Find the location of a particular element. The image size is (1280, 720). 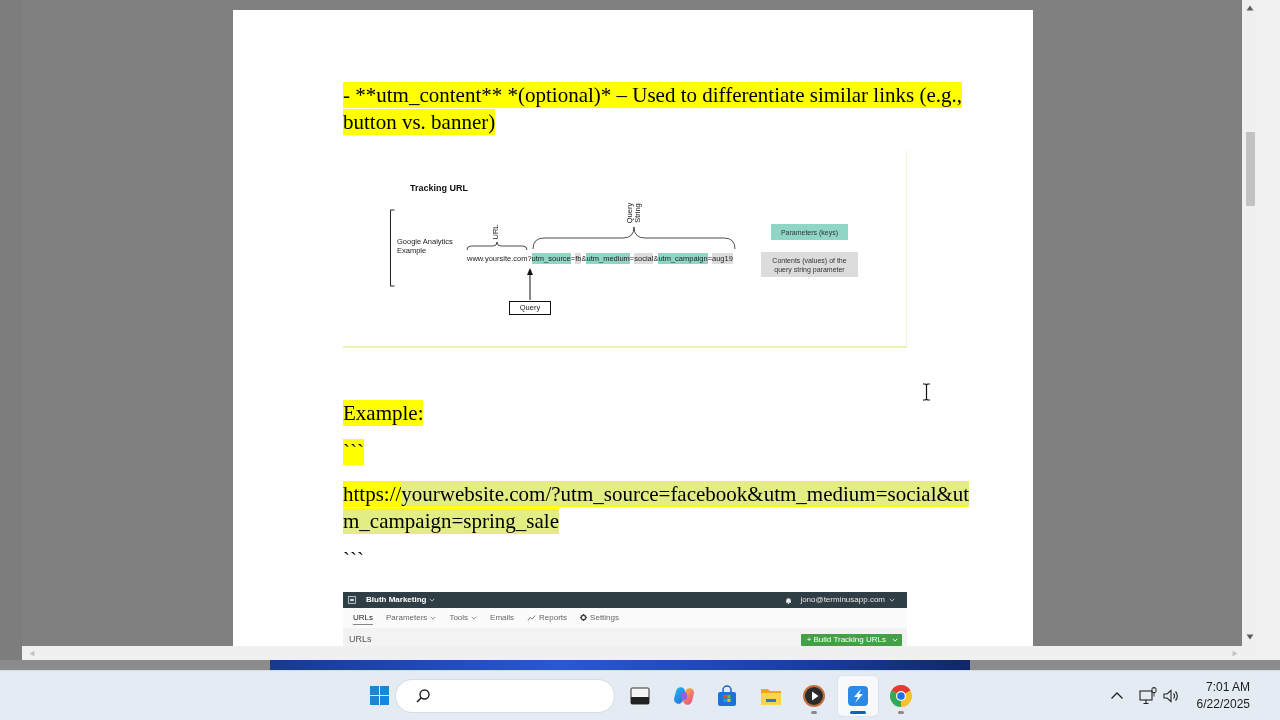

nav-tab: Emails is located at coordinates (502, 618).